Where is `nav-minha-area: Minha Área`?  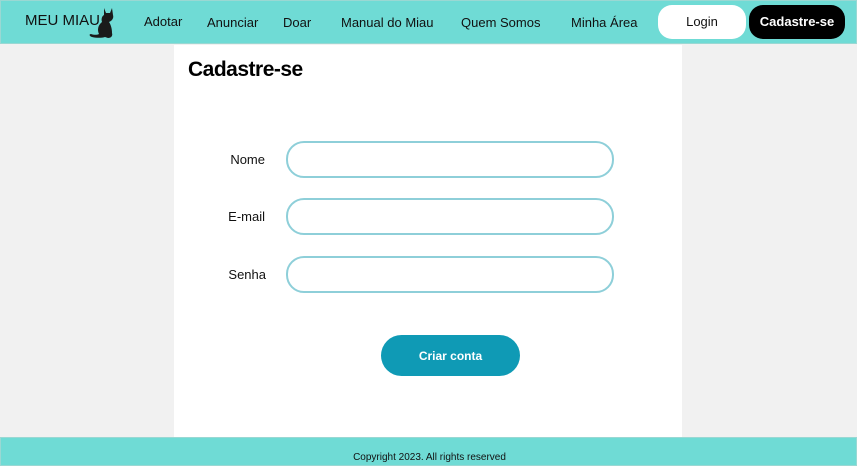 nav-minha-area: Minha Área is located at coordinates (604, 22).